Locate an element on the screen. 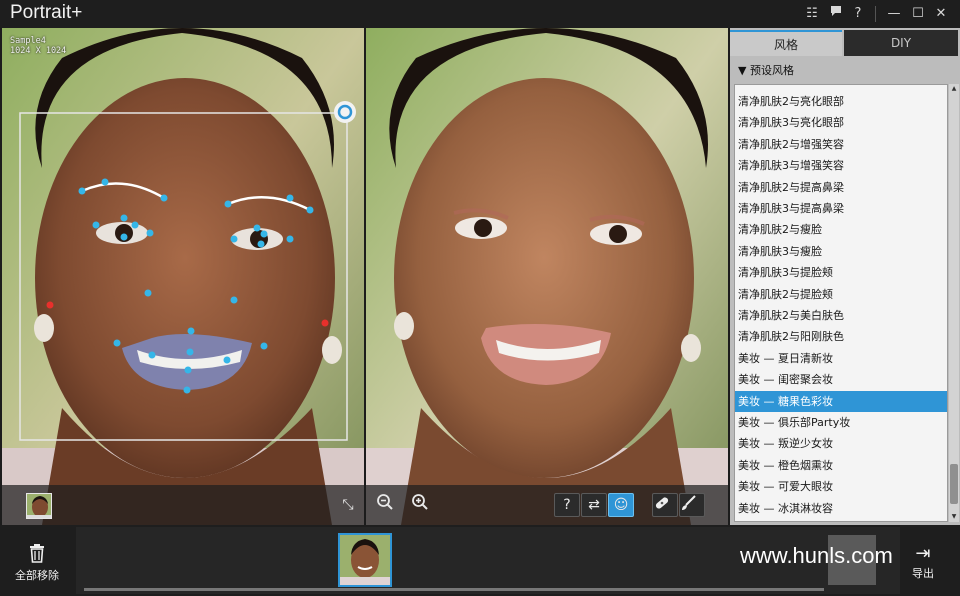 This screenshot has width=960, height=596. image-name: Sample4 is located at coordinates (28, 41).